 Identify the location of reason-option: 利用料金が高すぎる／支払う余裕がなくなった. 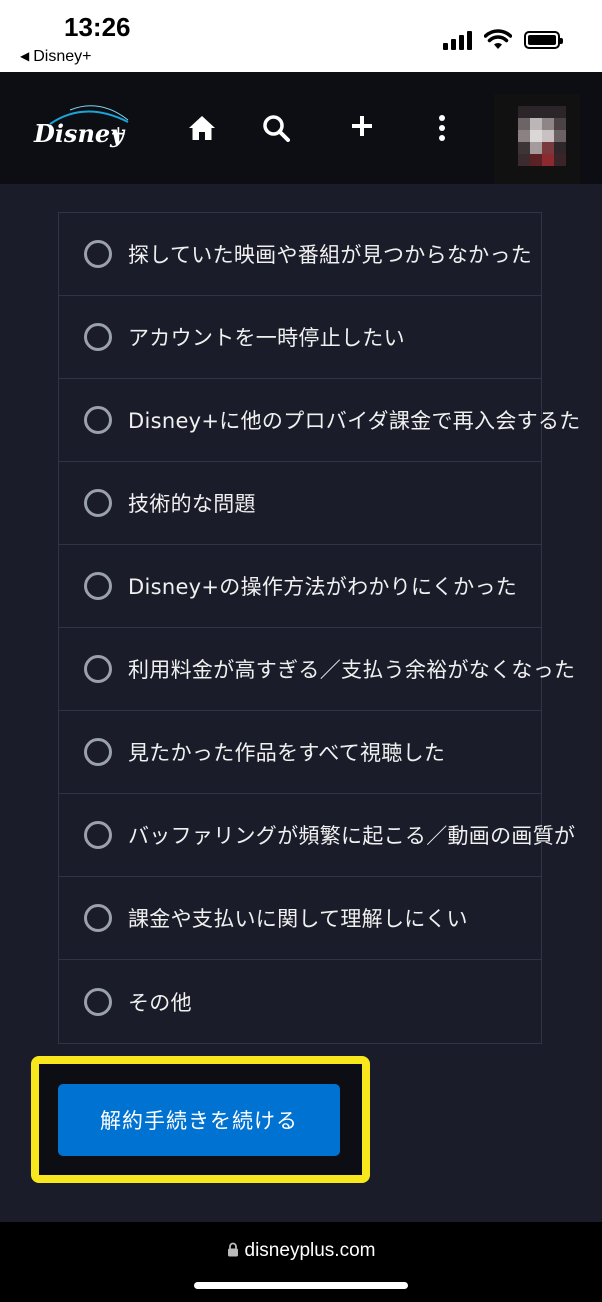
(317, 669).